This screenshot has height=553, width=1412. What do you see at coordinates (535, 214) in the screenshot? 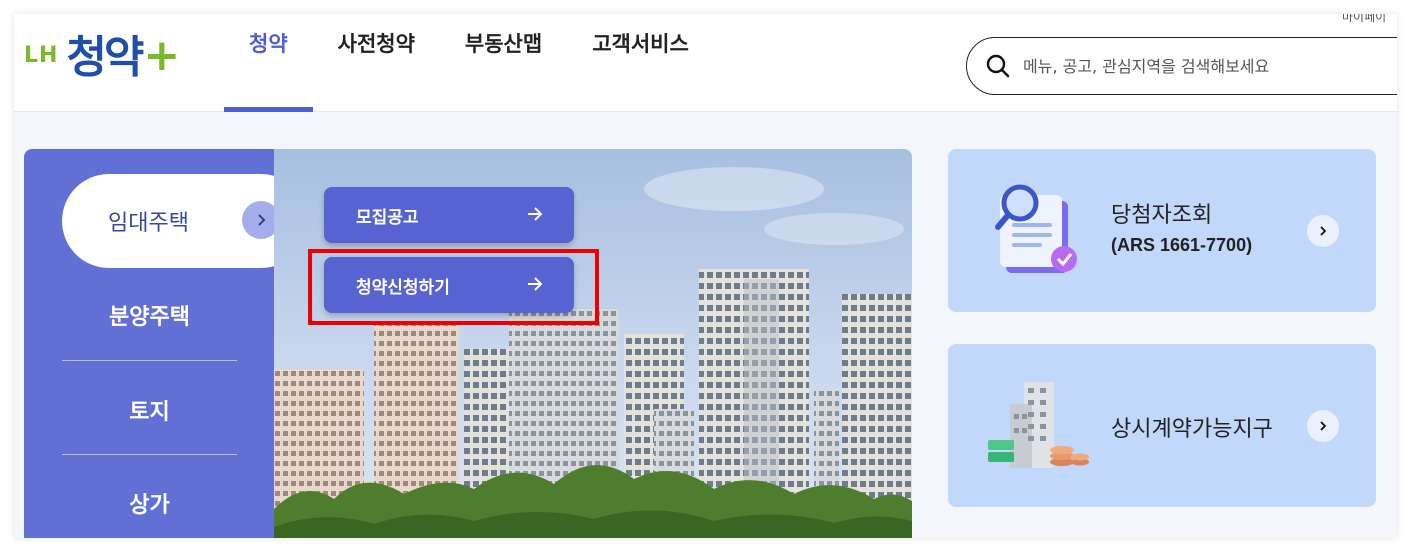
I see `arrow-right-icon` at bounding box center [535, 214].